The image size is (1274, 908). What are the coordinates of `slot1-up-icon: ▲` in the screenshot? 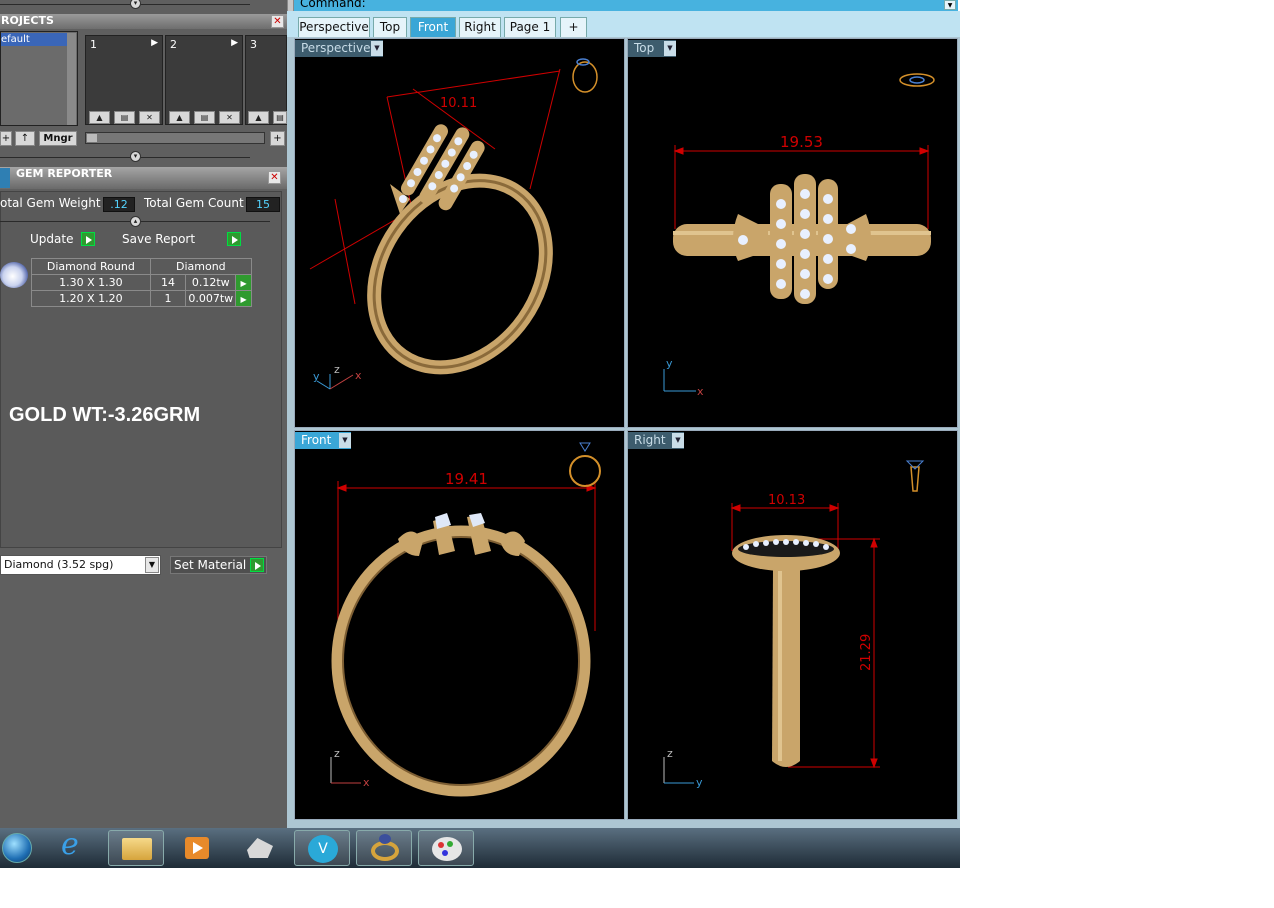 It's located at (99, 117).